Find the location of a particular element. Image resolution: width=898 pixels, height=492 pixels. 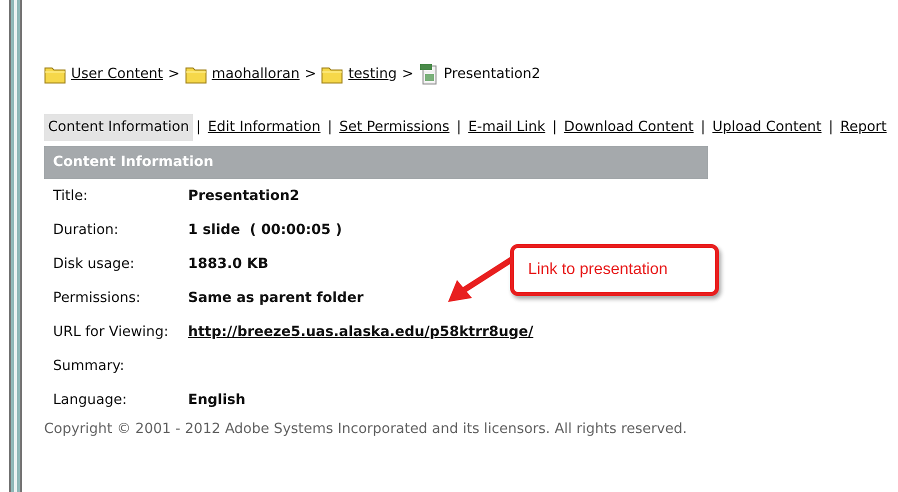

breadcrumb-link: testing is located at coordinates (372, 74).